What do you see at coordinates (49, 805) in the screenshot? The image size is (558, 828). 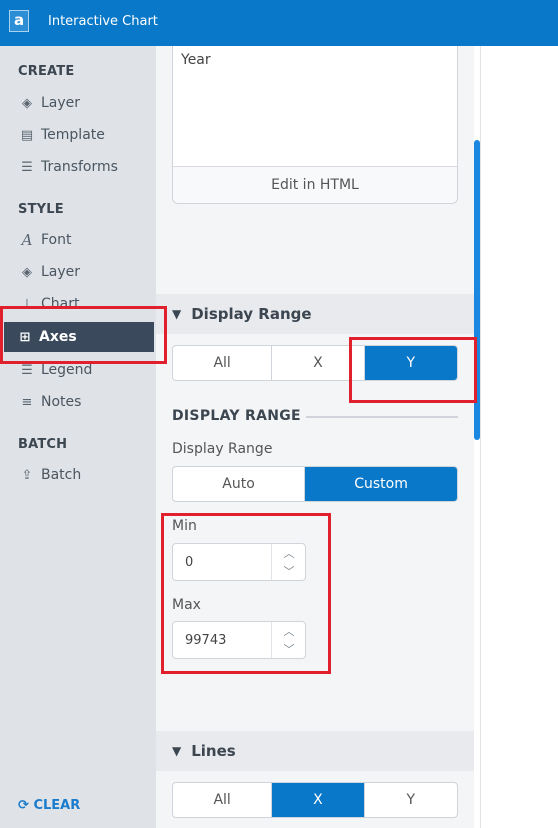 I see `clear-button: ⟳ CLEAR` at bounding box center [49, 805].